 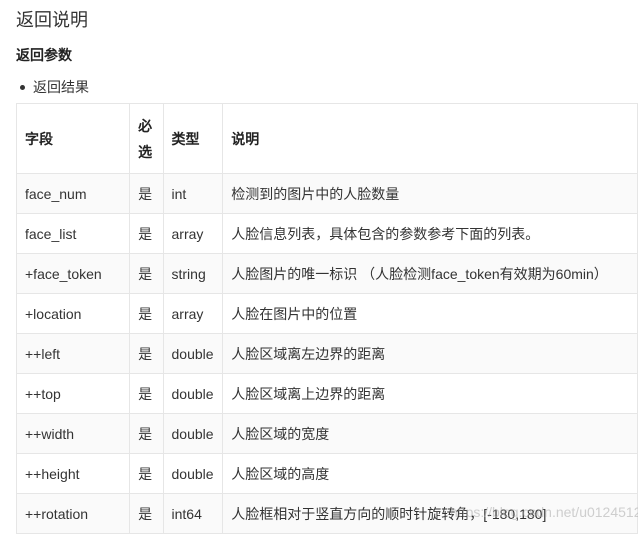 What do you see at coordinates (145, 151) in the screenshot?
I see `header-required-line2: 选` at bounding box center [145, 151].